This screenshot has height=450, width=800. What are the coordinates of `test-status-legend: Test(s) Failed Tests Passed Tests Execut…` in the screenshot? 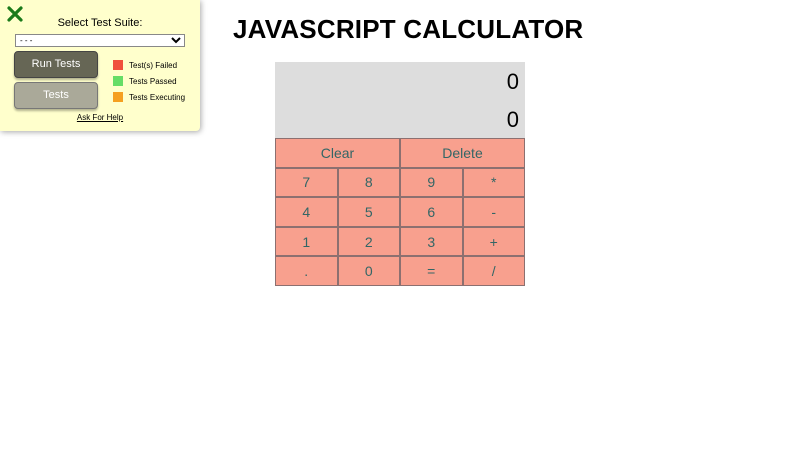 It's located at (149, 81).